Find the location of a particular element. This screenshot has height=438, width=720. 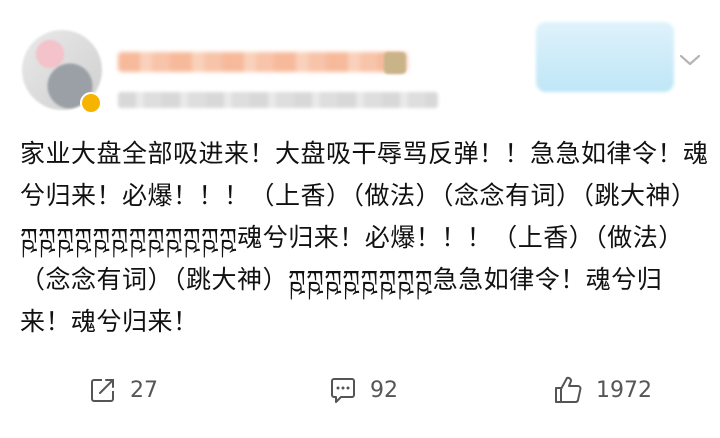

like-icon is located at coordinates (568, 390).